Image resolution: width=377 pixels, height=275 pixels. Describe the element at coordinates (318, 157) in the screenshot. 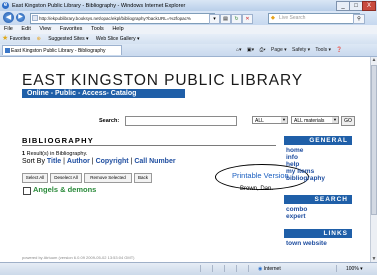

I see `sidebar-link-info: info` at that location.